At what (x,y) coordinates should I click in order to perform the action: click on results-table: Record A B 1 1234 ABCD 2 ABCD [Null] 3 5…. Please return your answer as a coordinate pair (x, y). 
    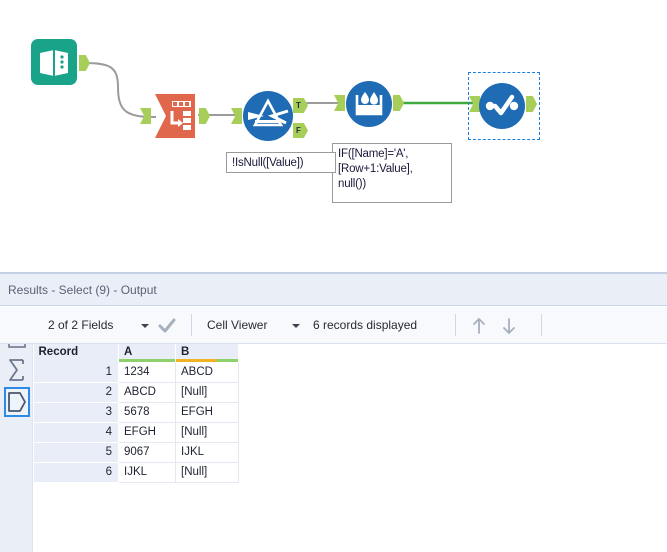
    Looking at the image, I should click on (136, 413).